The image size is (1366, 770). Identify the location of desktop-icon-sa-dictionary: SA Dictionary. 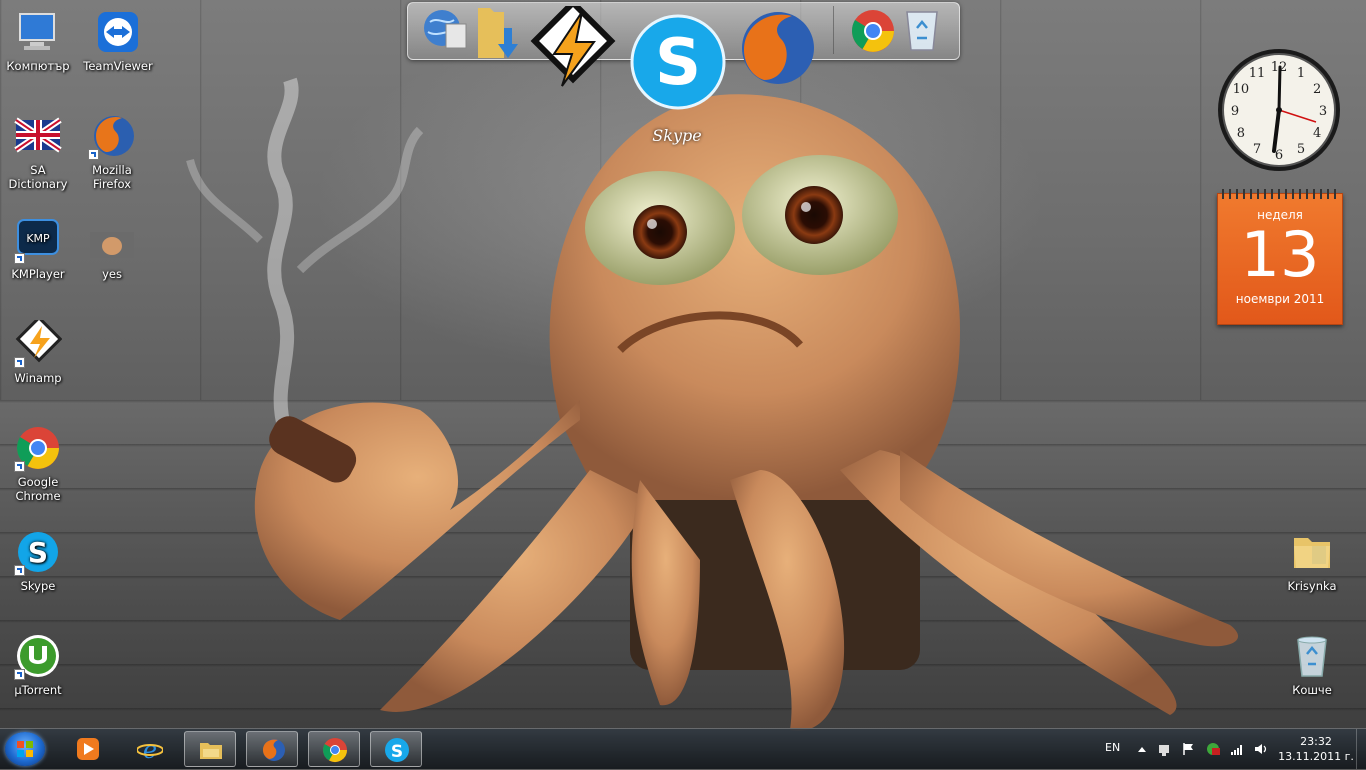
(38, 151).